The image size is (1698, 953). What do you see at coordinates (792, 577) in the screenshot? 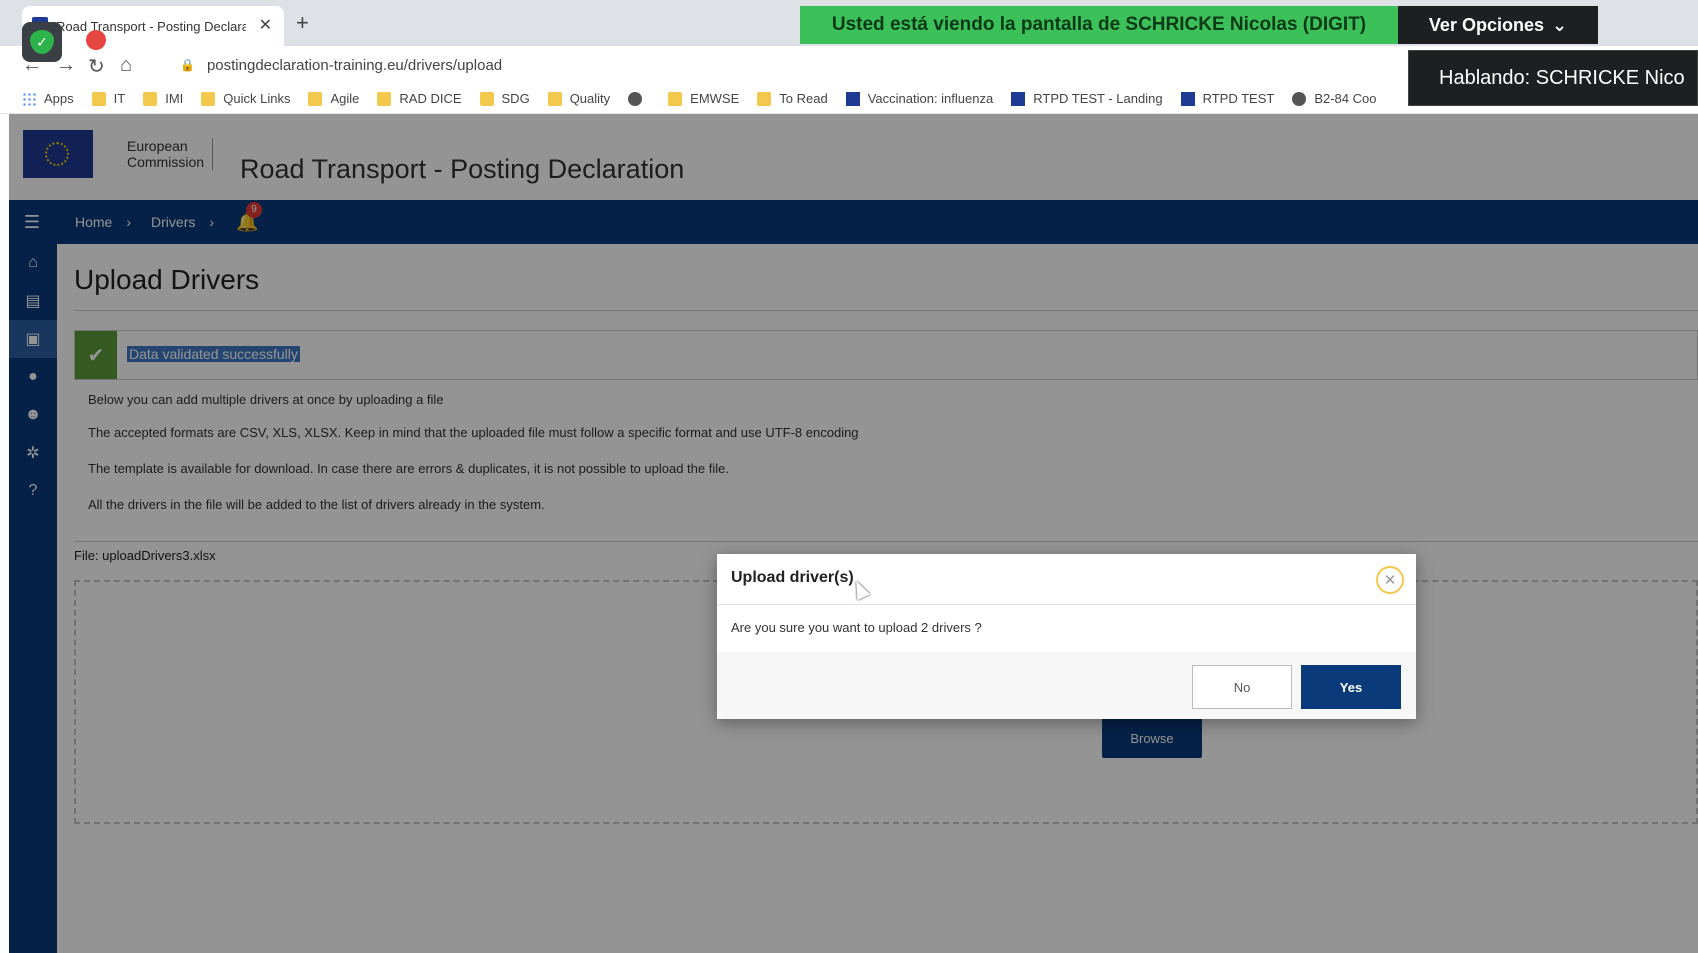
I see `dialog-title: Upload driver(s)` at bounding box center [792, 577].